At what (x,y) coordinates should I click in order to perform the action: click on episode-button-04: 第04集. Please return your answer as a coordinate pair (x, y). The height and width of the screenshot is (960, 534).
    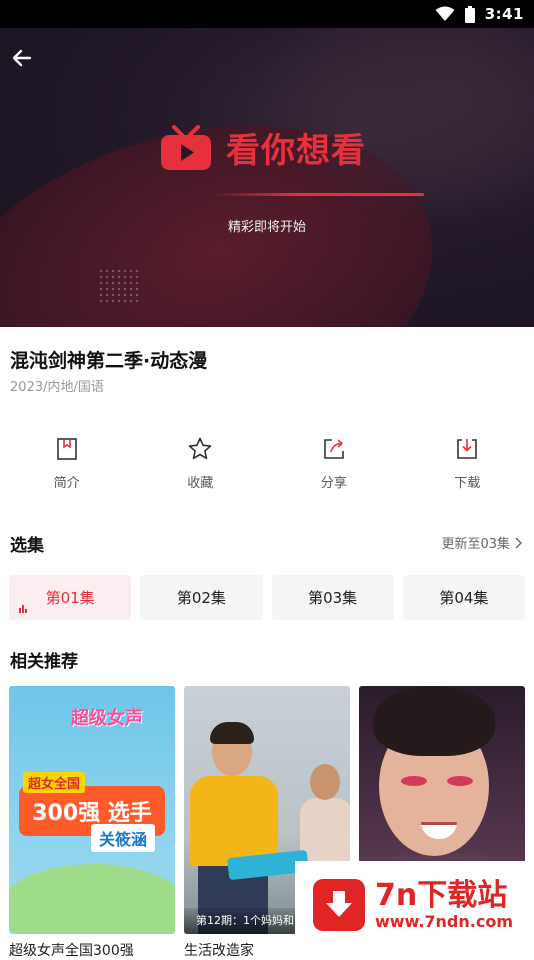
    Looking at the image, I should click on (463, 597).